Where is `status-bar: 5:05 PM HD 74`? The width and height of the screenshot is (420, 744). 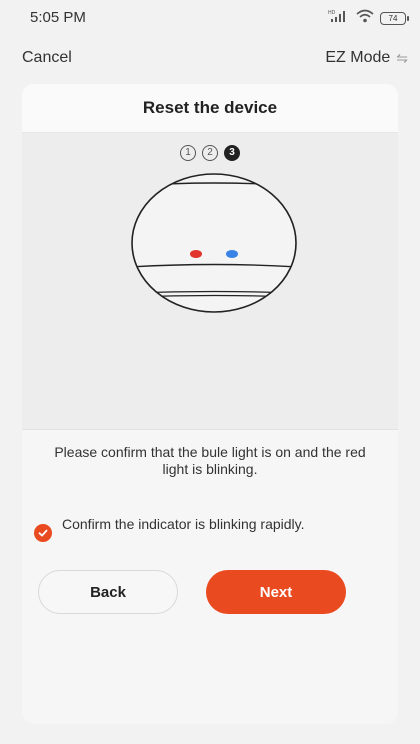 status-bar: 5:05 PM HD 74 is located at coordinates (210, 17).